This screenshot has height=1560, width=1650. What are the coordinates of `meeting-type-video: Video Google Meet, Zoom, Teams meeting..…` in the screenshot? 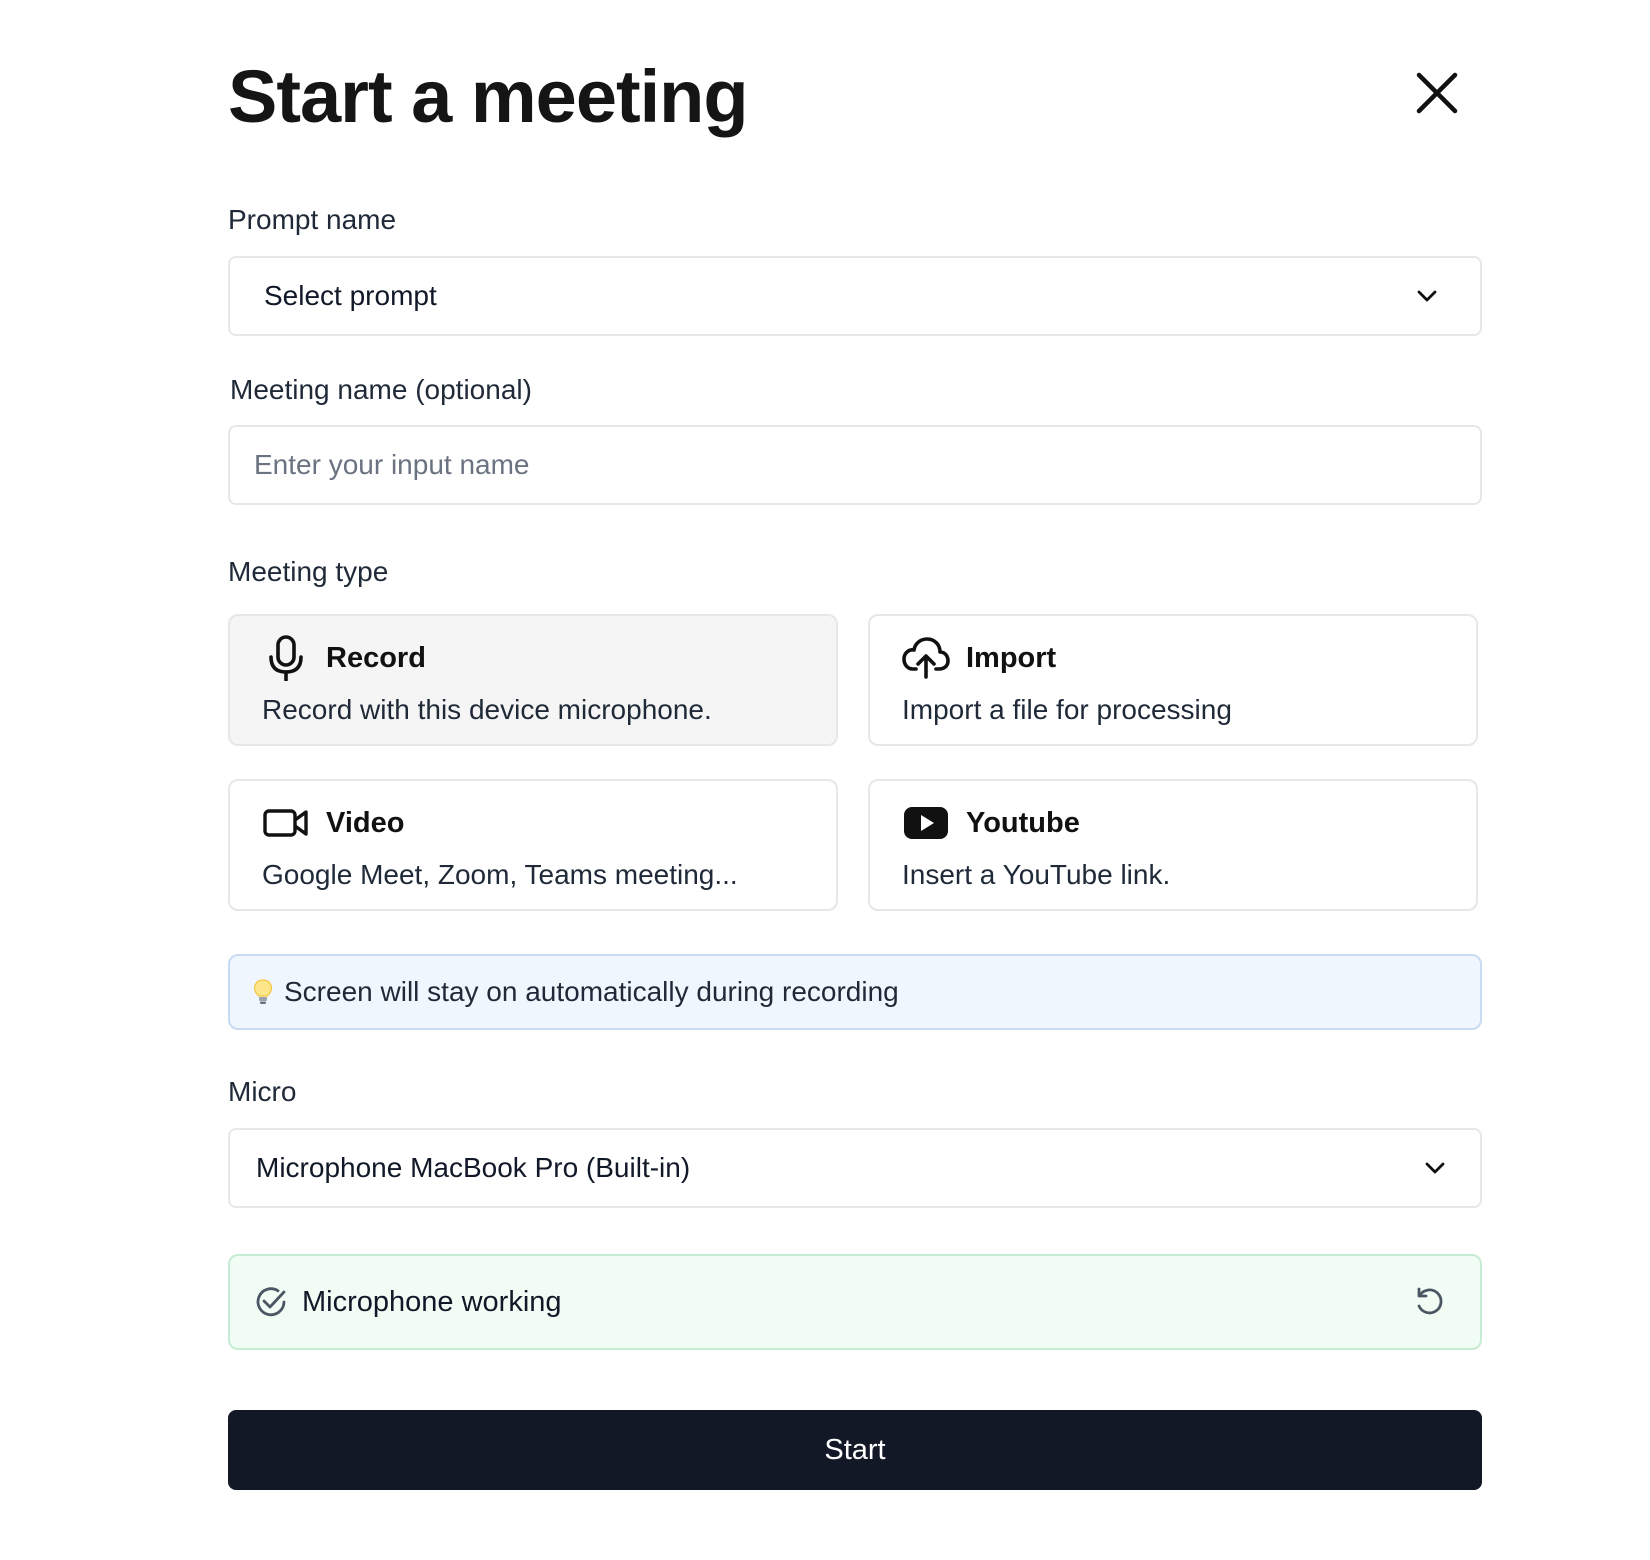 It's located at (533, 845).